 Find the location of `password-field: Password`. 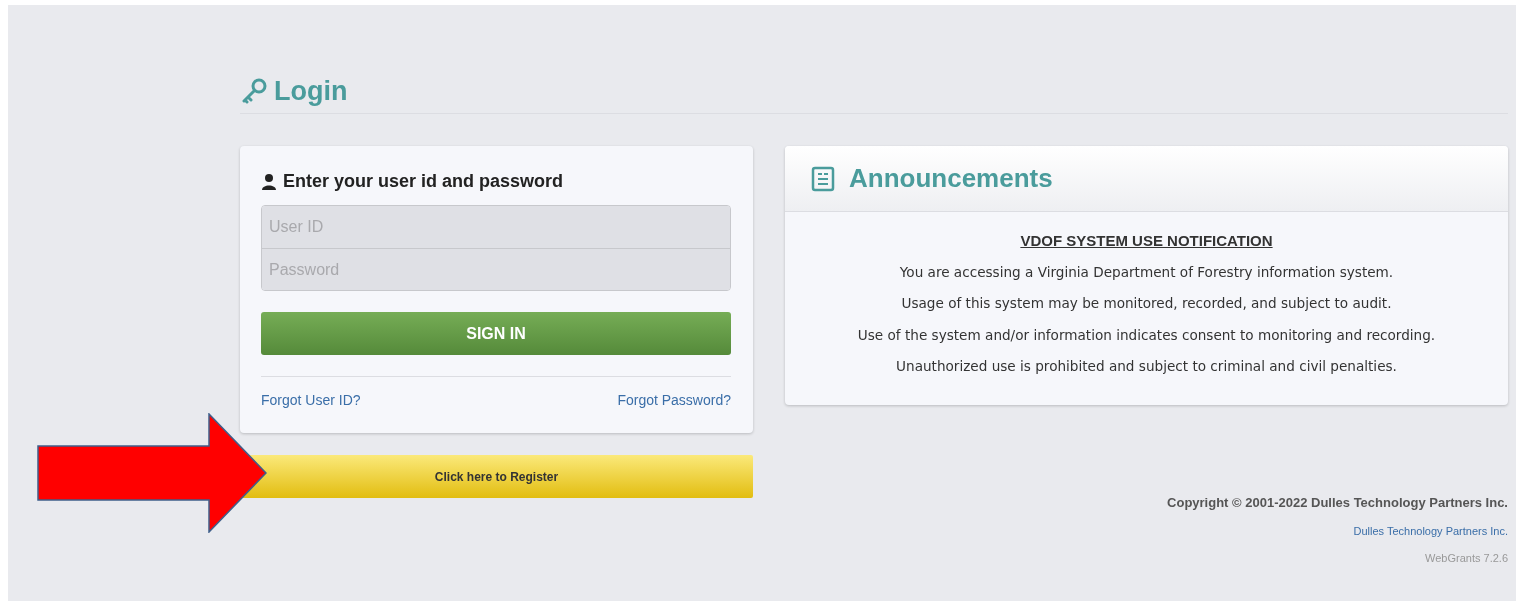

password-field: Password is located at coordinates (496, 269).